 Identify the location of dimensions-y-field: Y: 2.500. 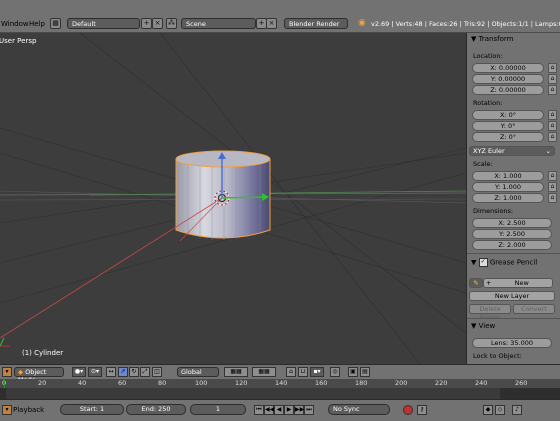
(512, 234).